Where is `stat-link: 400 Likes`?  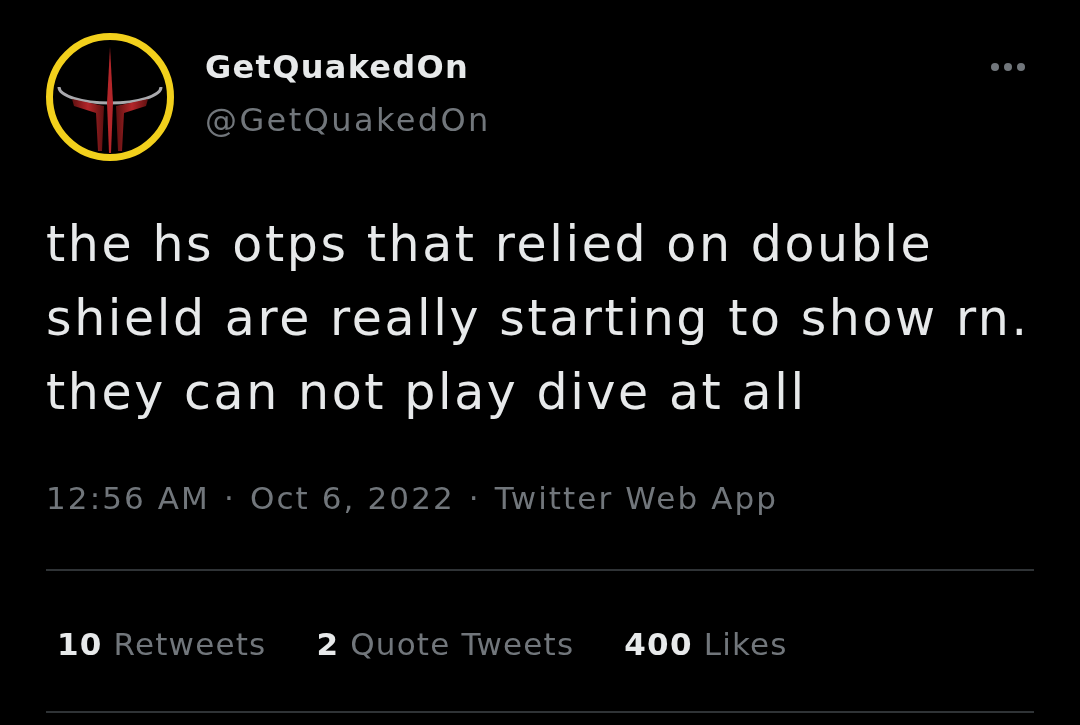 stat-link: 400 Likes is located at coordinates (706, 644).